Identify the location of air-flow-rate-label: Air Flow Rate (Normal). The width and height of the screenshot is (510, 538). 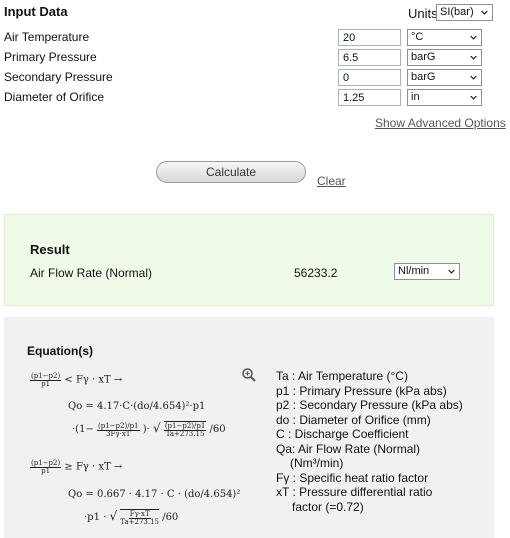
(91, 273).